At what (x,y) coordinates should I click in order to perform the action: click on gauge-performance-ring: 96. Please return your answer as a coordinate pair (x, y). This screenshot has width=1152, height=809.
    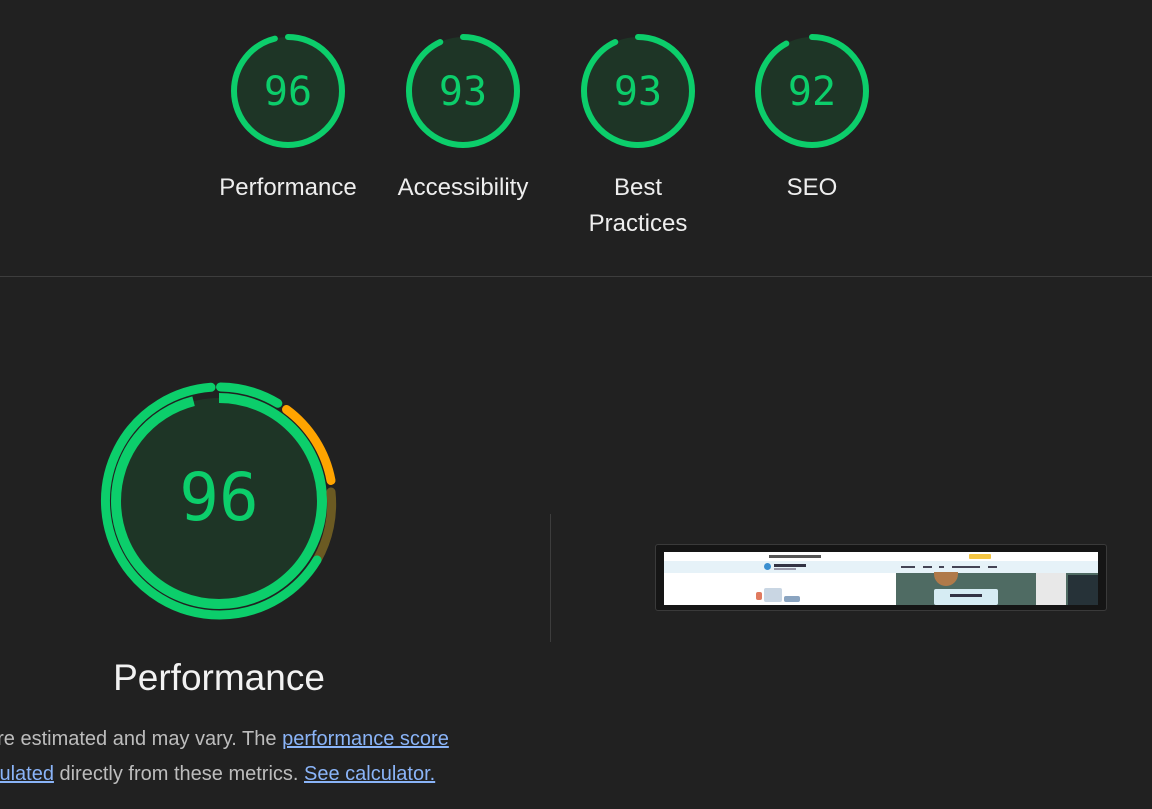
    Looking at the image, I should click on (288, 91).